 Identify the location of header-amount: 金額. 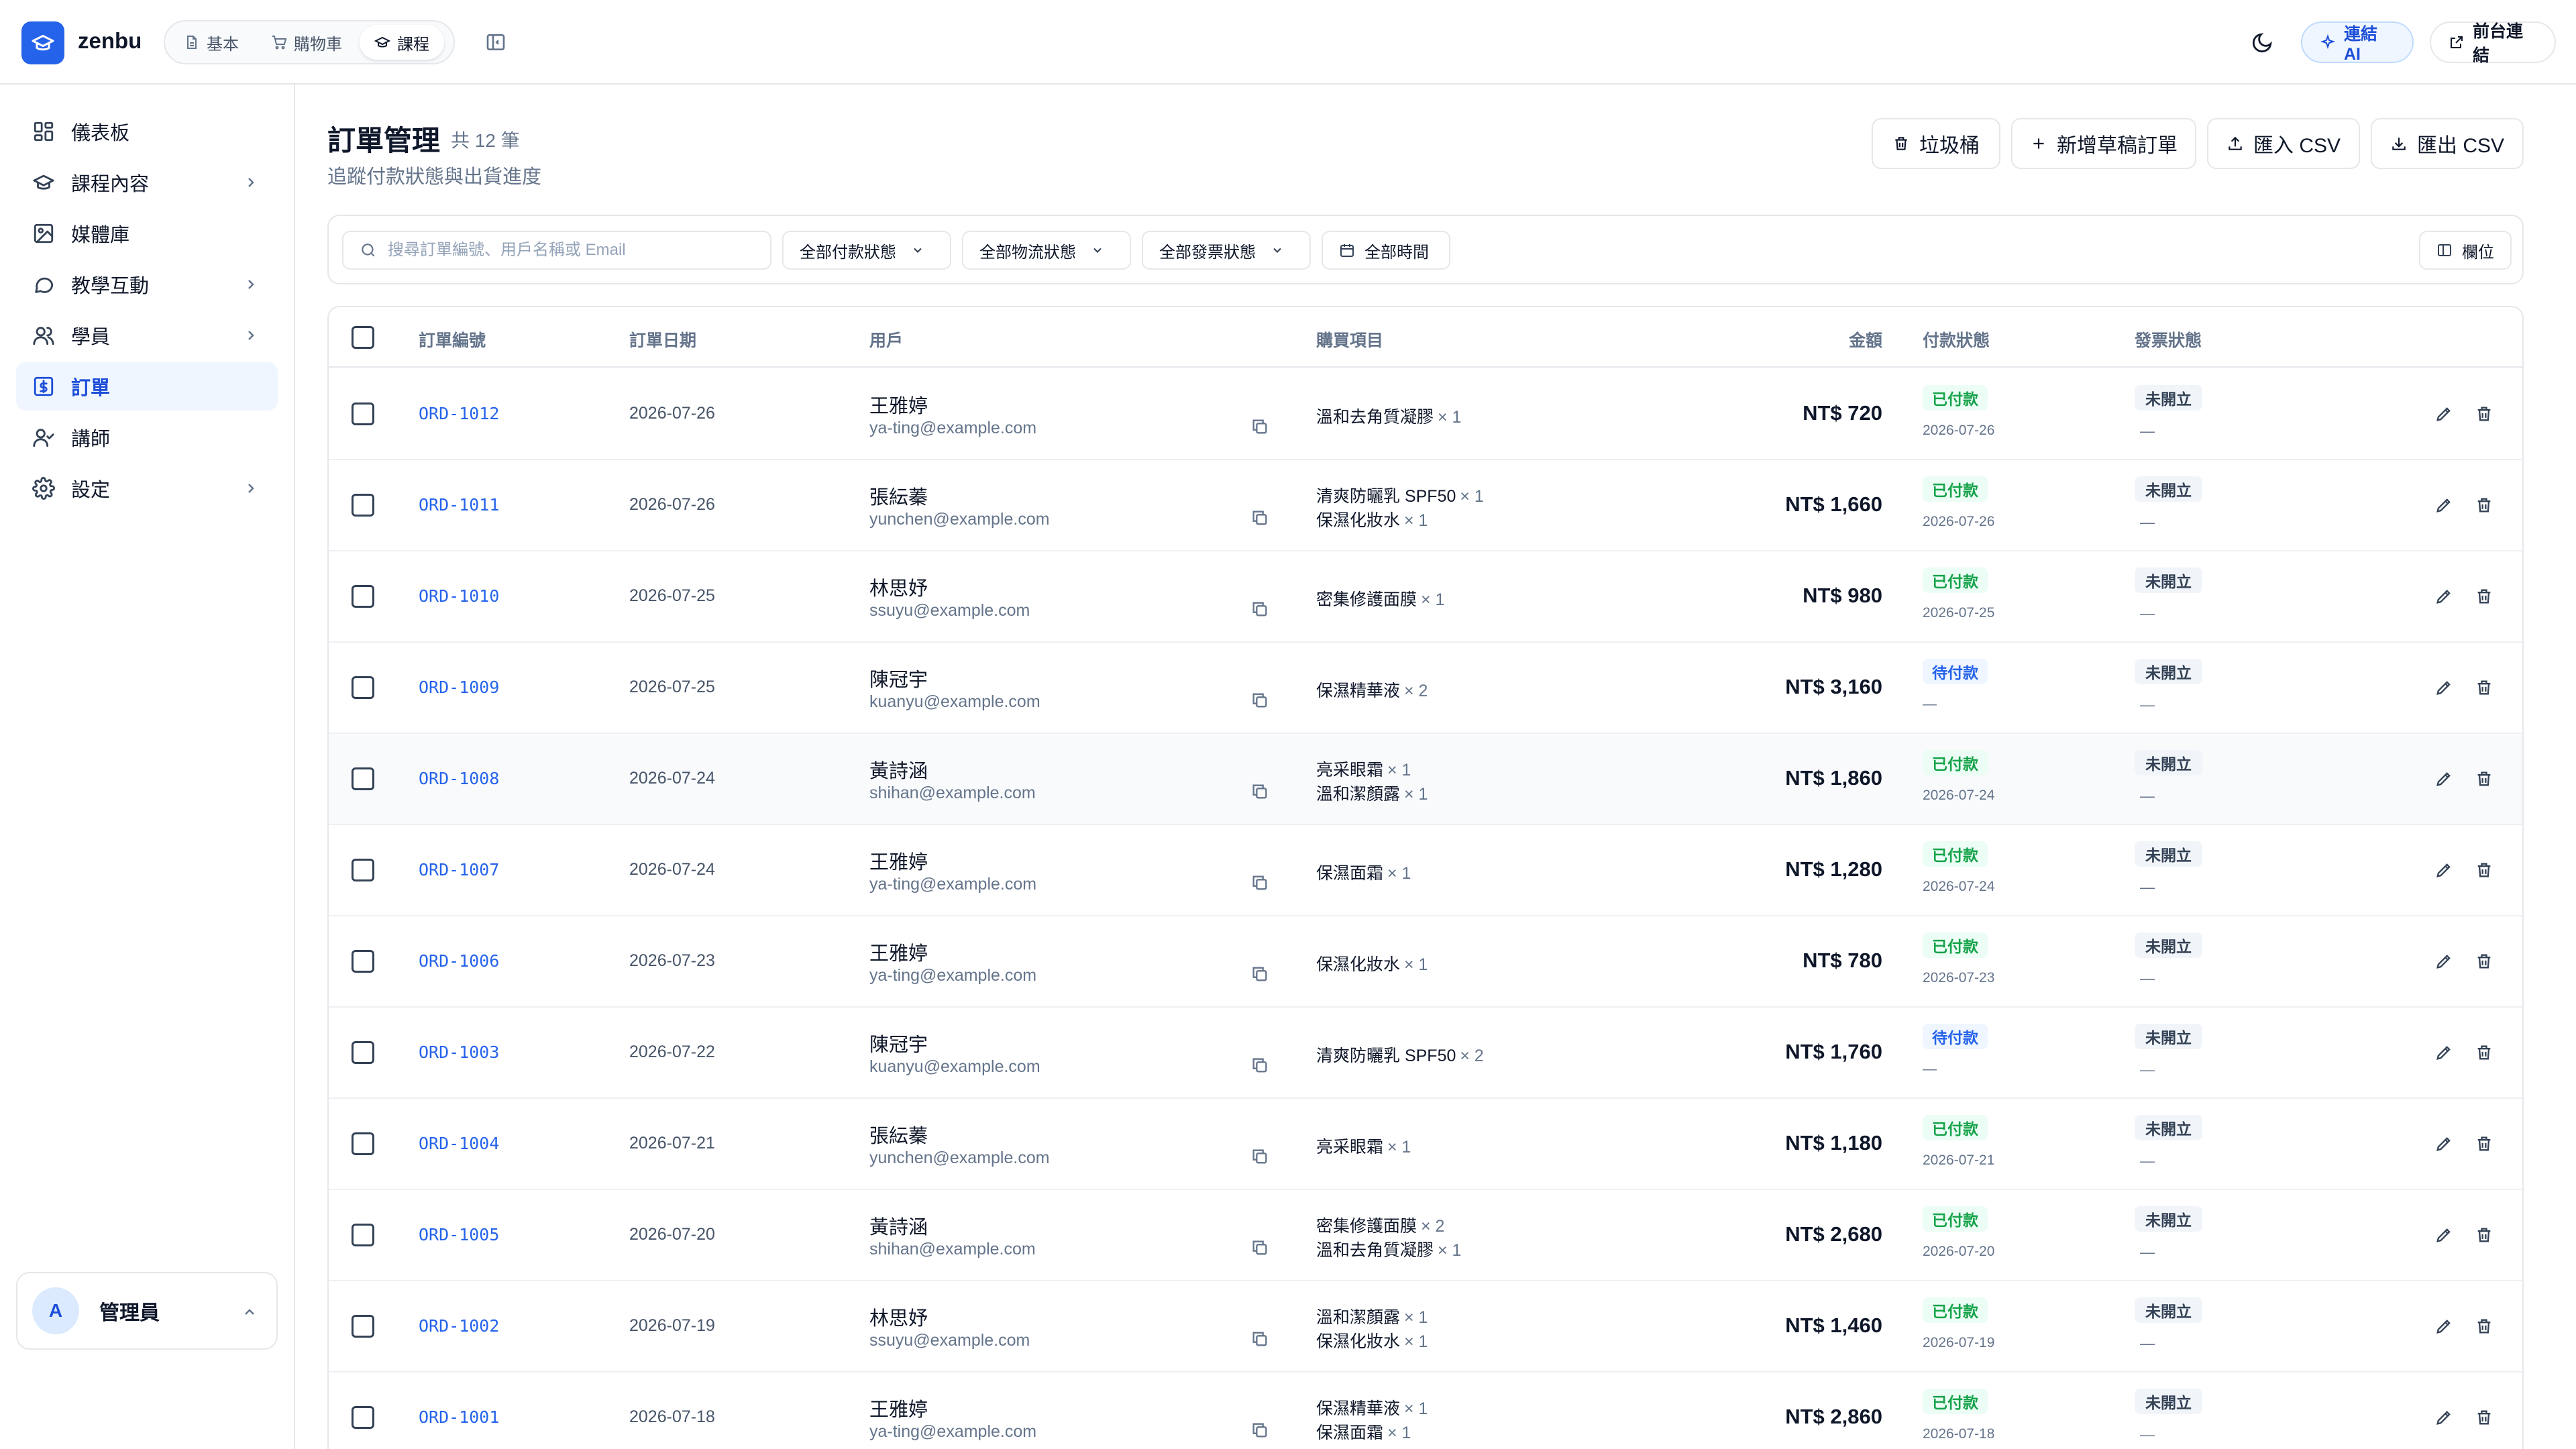
(1865, 339).